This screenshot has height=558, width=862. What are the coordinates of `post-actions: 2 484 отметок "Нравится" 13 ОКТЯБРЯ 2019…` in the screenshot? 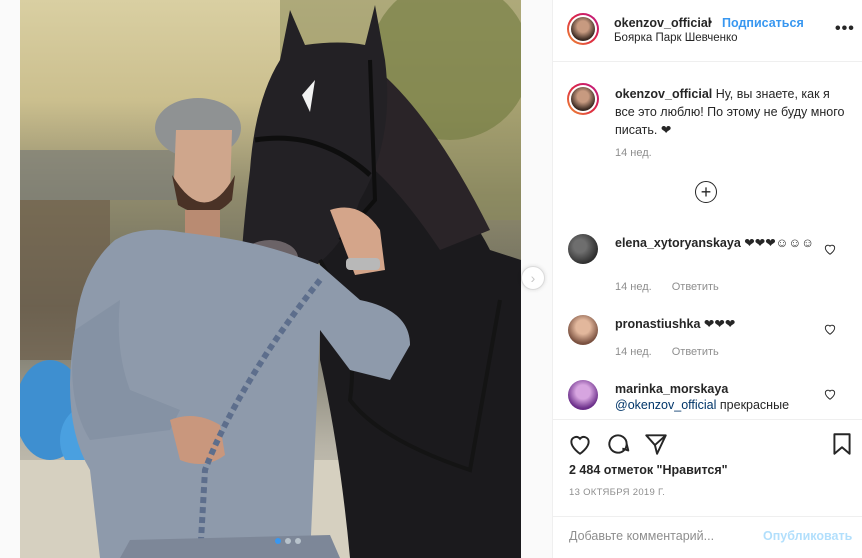 It's located at (707, 488).